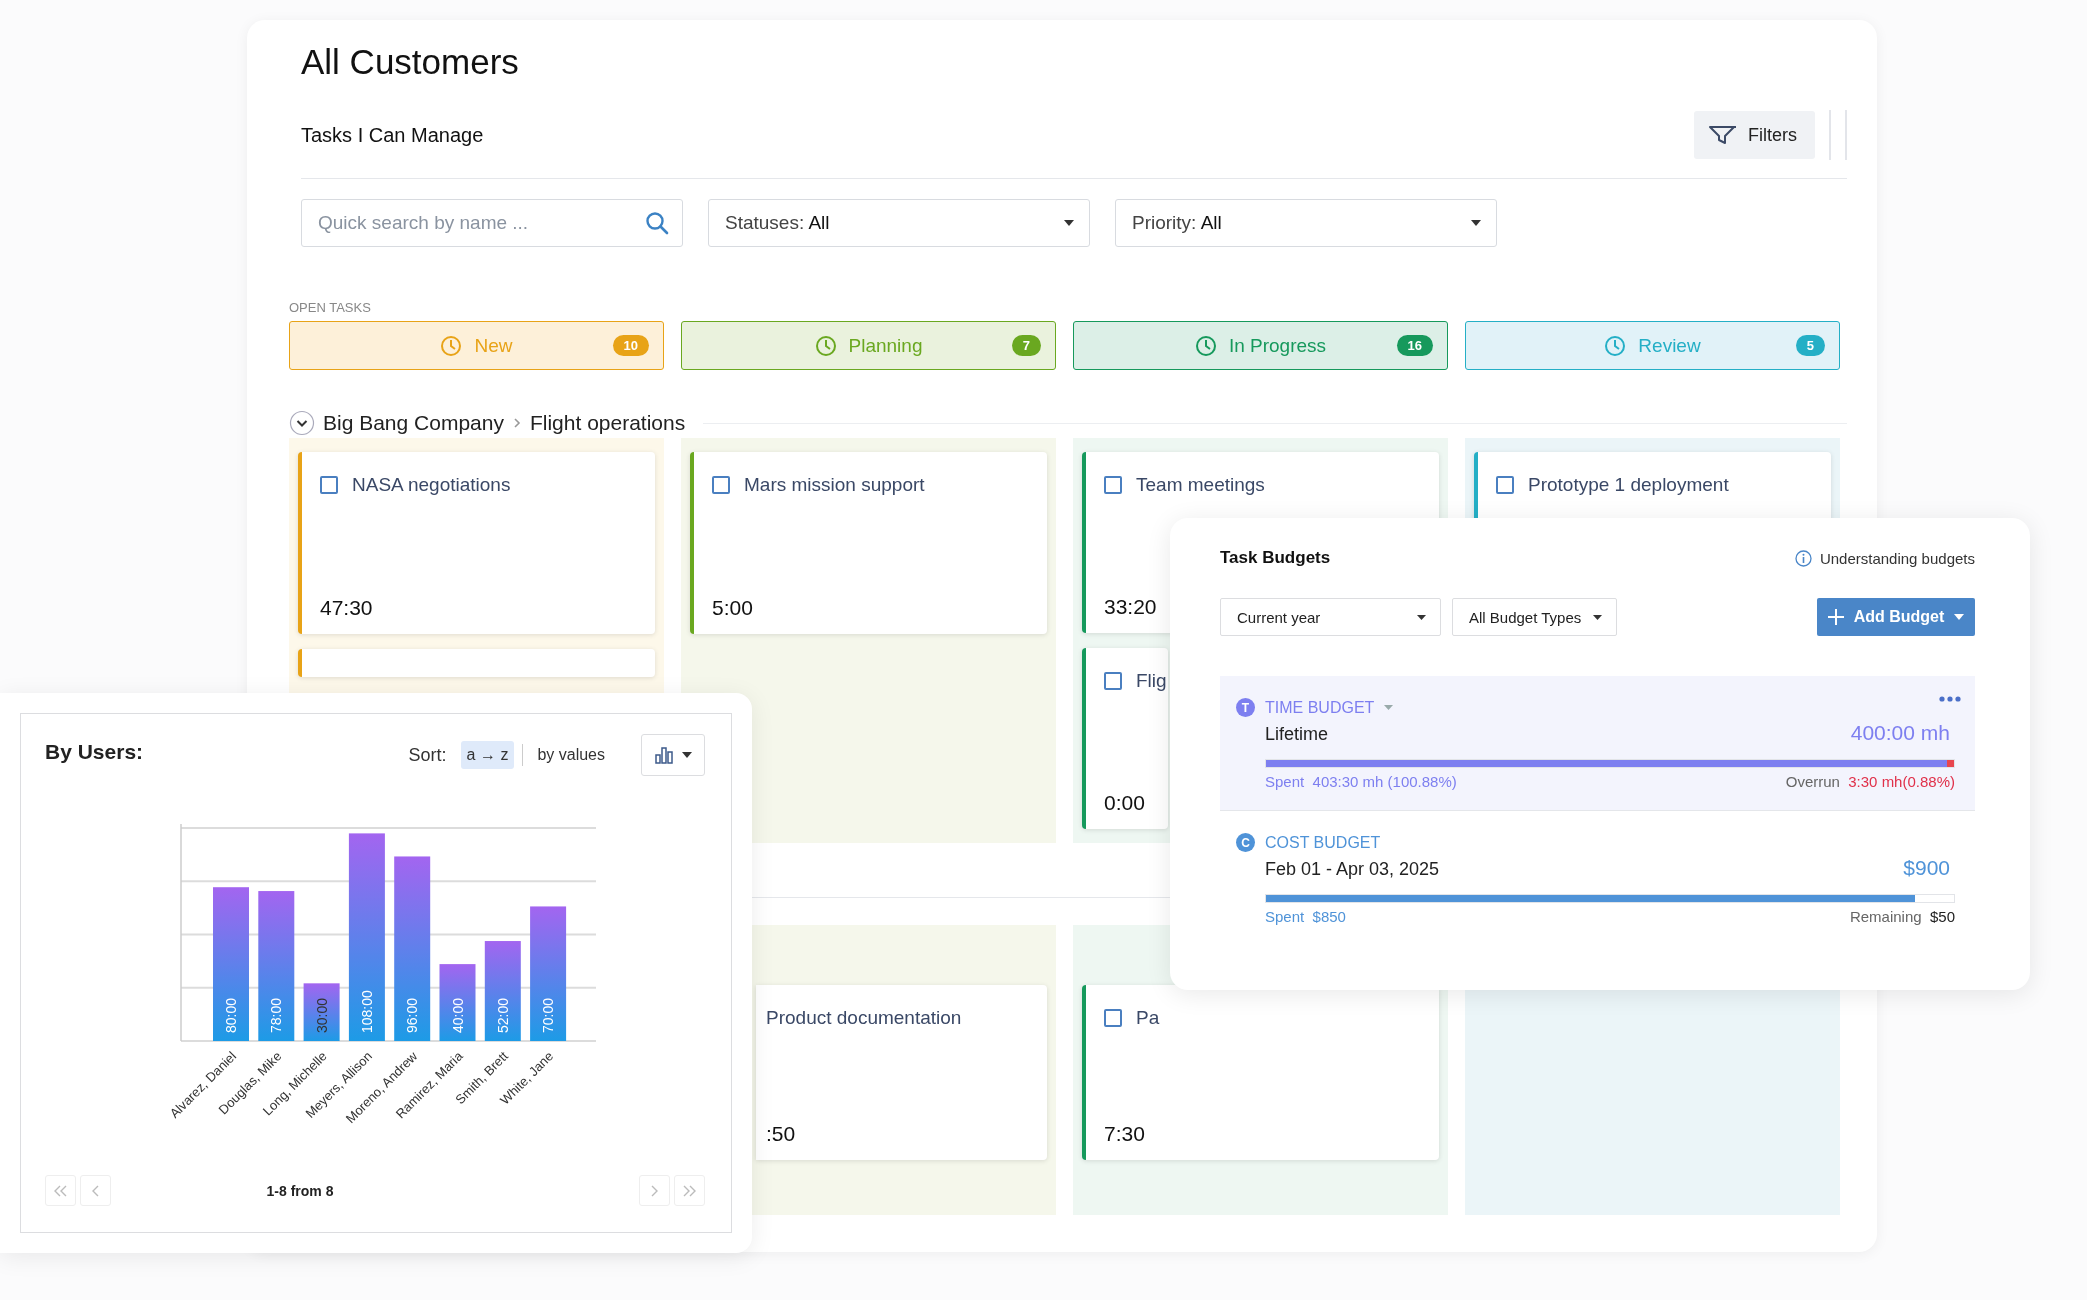  What do you see at coordinates (864, 1018) in the screenshot?
I see `task-title: Product documentation` at bounding box center [864, 1018].